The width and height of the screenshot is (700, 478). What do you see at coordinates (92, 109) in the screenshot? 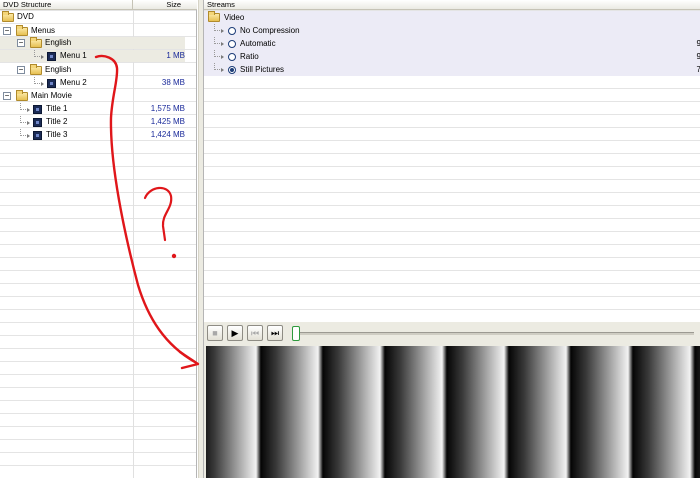
I see `tree-item-title-1: Title 1 1,575 MB` at bounding box center [92, 109].